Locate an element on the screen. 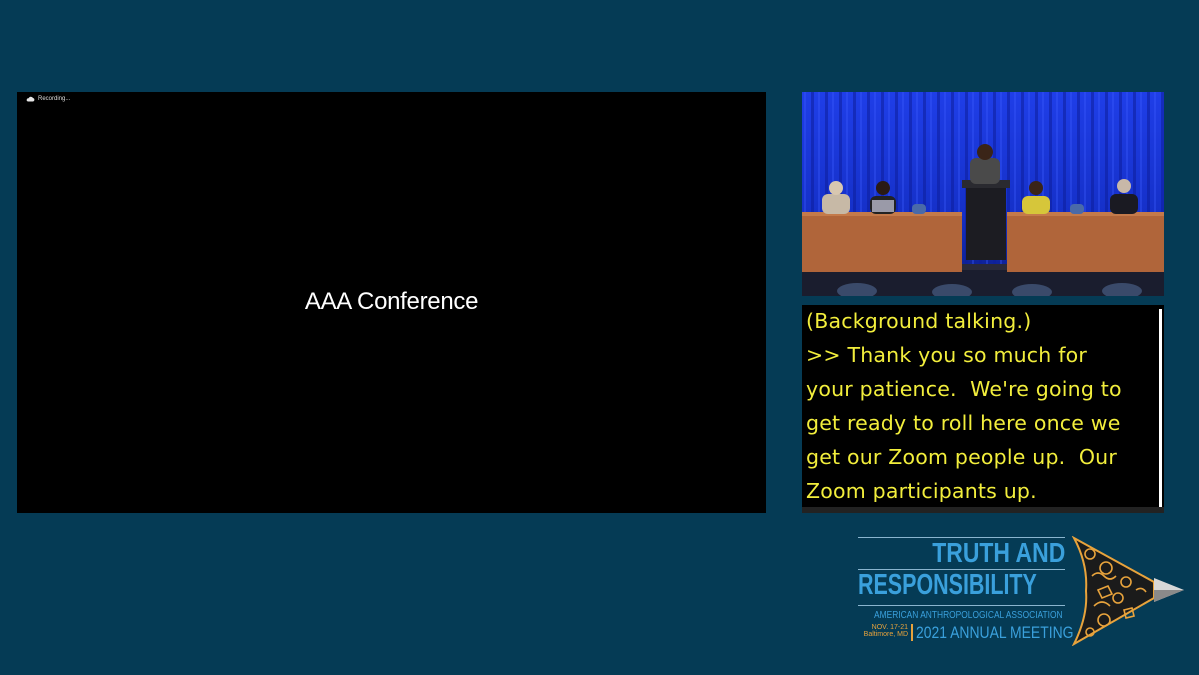 This screenshot has height=675, width=1199. arrowhead-art-icon is located at coordinates (1127, 591).